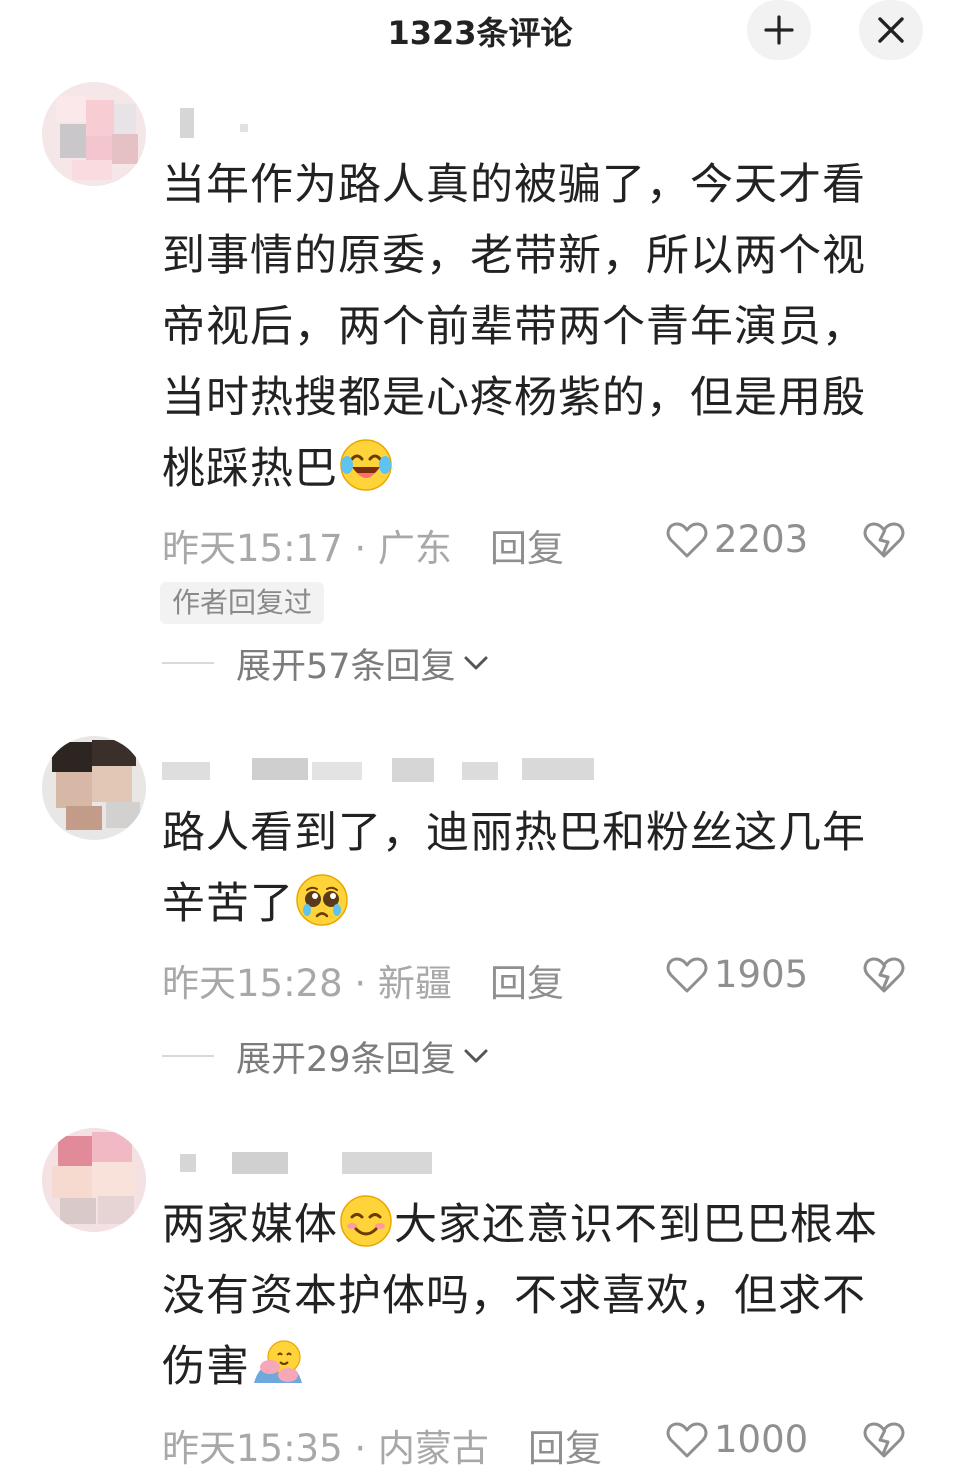 Image resolution: width=960 pixels, height=1475 pixels. I want to click on comment-line: 两家媒体 大家还意识不到巴巴根本, so click(542, 1225).